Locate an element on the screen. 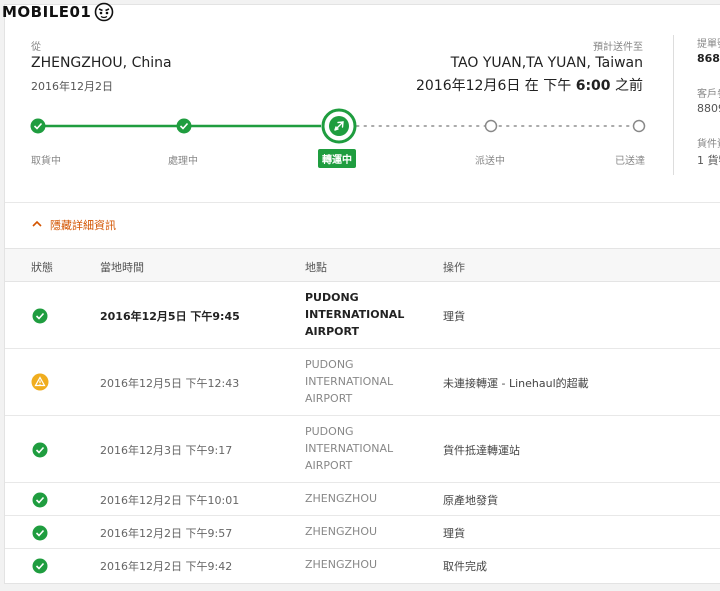 The height and width of the screenshot is (591, 720). header-status: 狀態 is located at coordinates (42, 267).